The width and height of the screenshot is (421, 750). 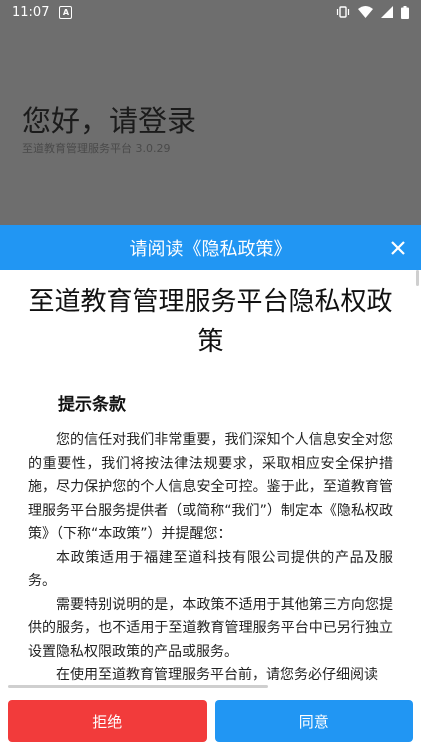 I want to click on signal-icon, so click(x=387, y=12).